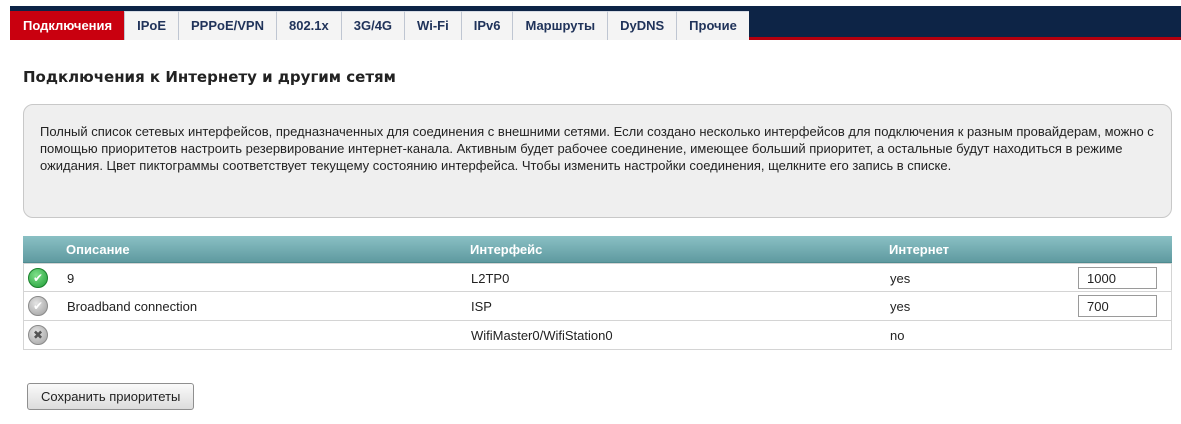  Describe the element at coordinates (897, 335) in the screenshot. I see `row-internet: no` at that location.